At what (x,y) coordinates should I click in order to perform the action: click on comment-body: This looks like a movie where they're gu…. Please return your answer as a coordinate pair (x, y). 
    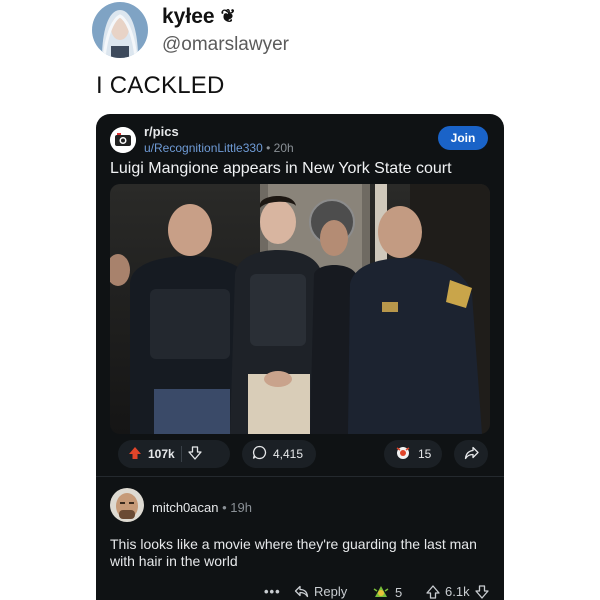
    Looking at the image, I should click on (293, 552).